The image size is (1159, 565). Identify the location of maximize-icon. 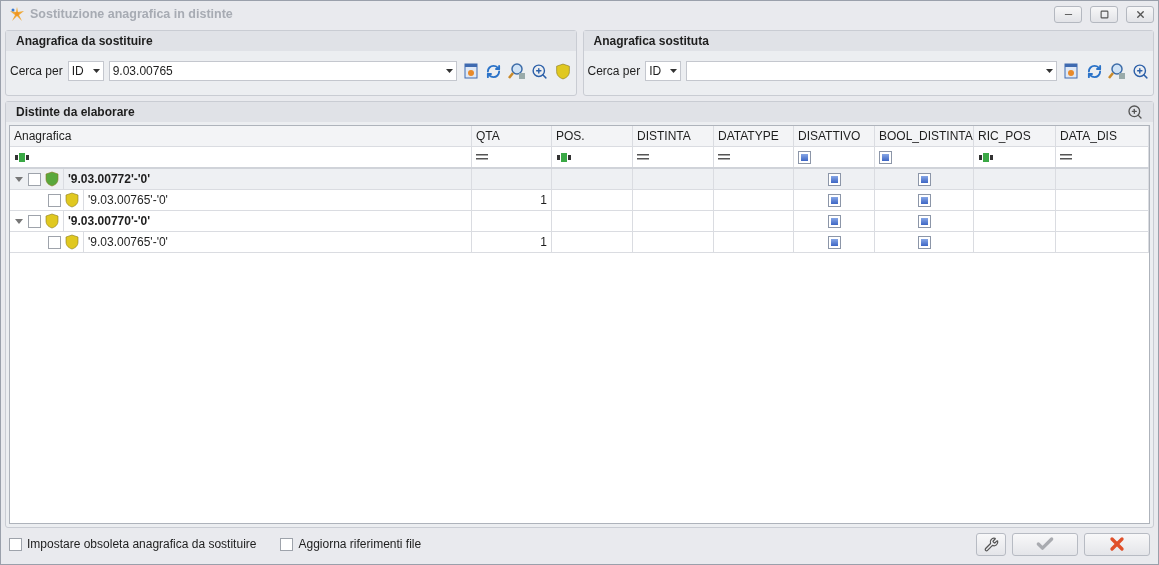
(1104, 14).